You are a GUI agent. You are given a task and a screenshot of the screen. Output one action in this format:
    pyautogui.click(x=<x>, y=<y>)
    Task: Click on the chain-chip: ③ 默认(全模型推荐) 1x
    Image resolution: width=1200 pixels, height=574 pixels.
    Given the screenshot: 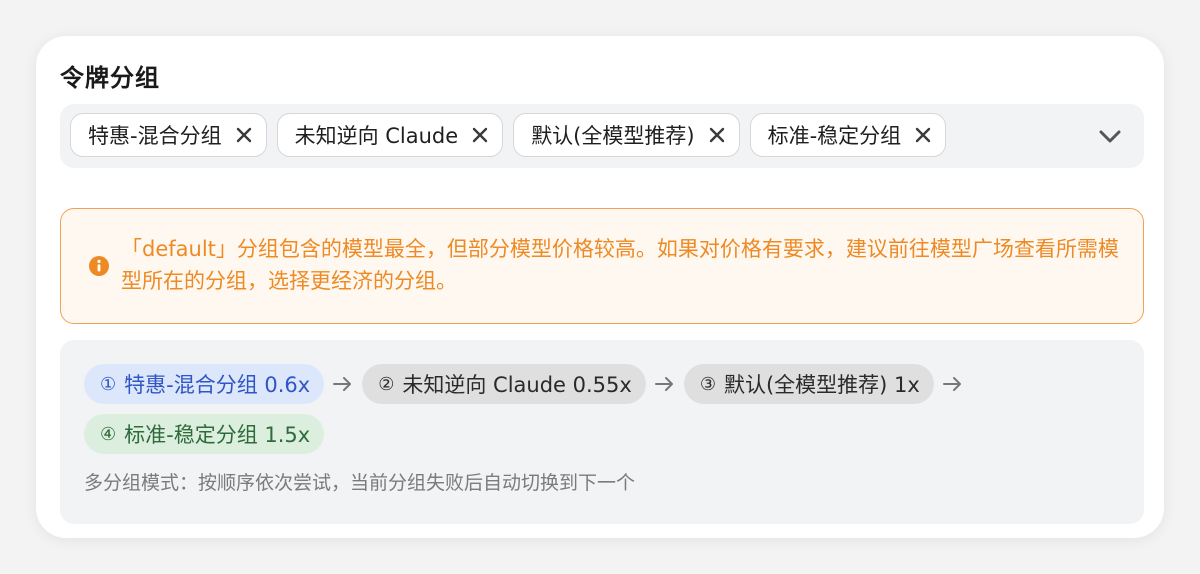 What is the action you would take?
    pyautogui.click(x=808, y=384)
    